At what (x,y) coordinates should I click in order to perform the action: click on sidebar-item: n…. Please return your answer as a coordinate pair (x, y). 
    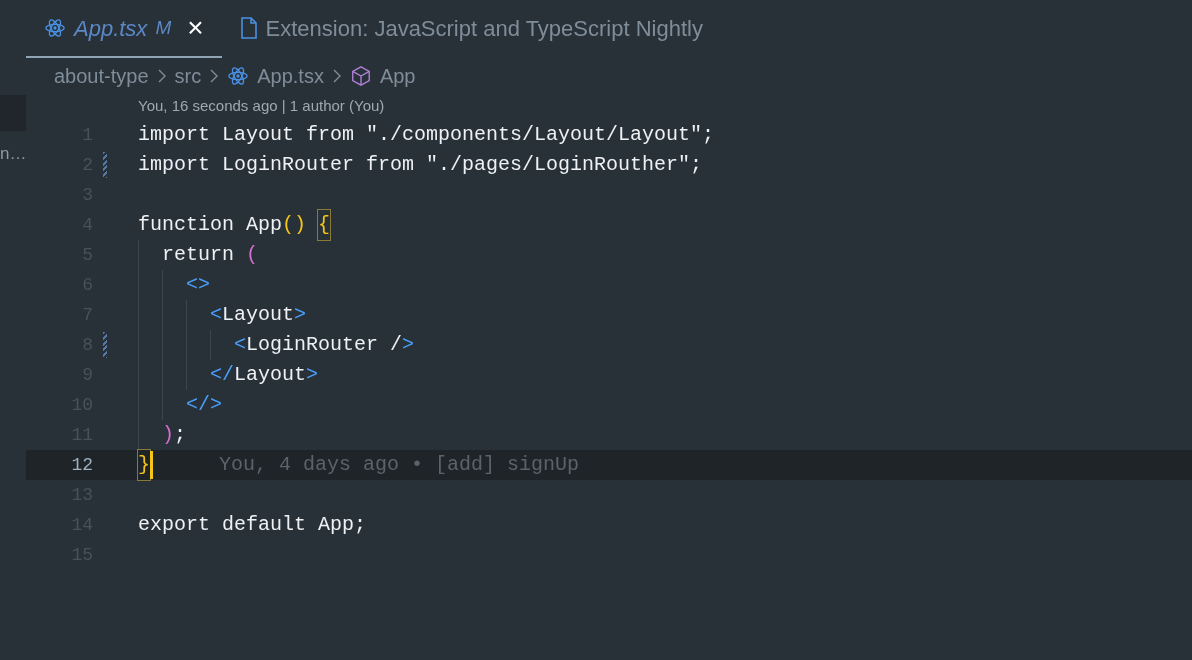
    Looking at the image, I should click on (13, 154).